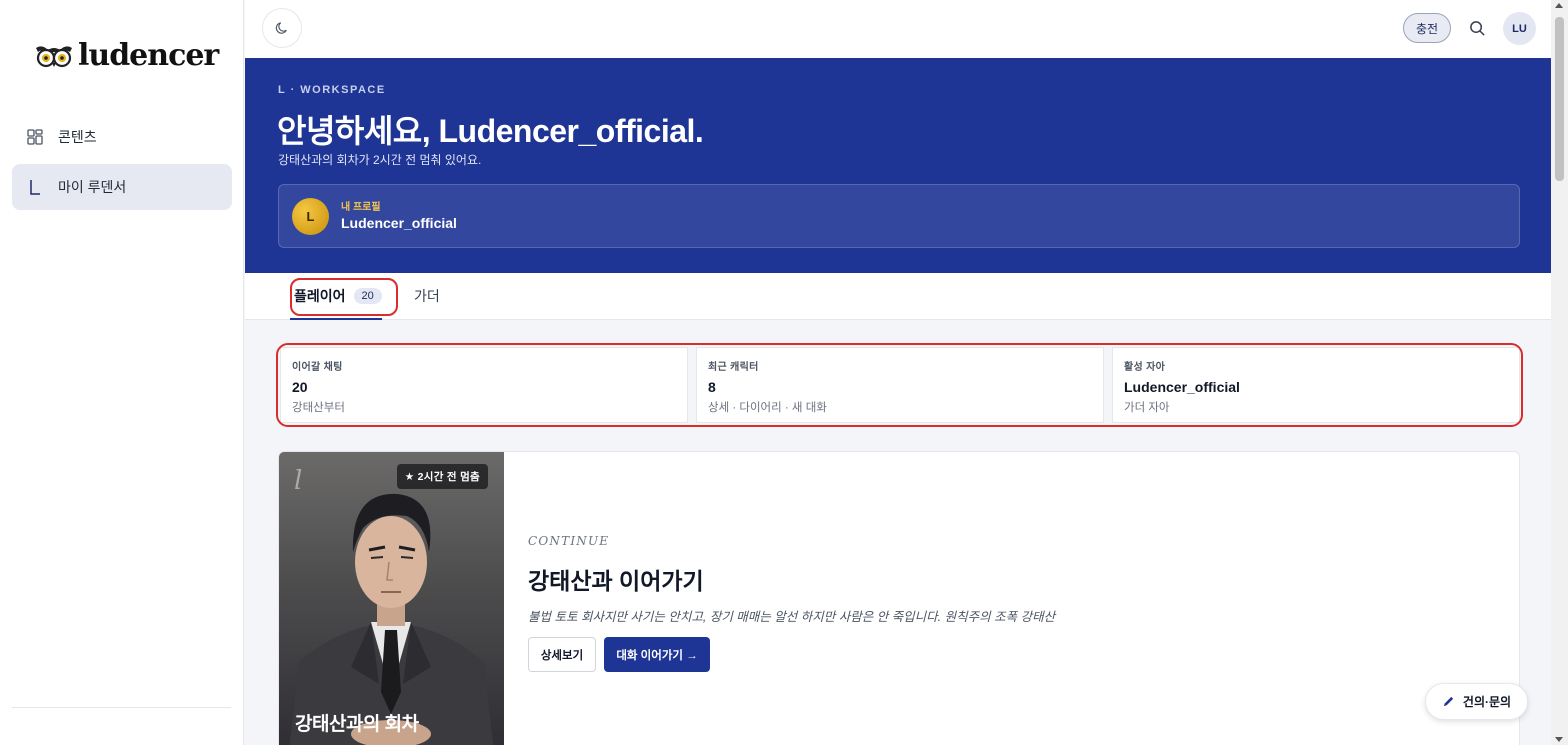 This screenshot has height=745, width=1568. I want to click on sidebar-item-contents: 콘텐츠, so click(122, 137).